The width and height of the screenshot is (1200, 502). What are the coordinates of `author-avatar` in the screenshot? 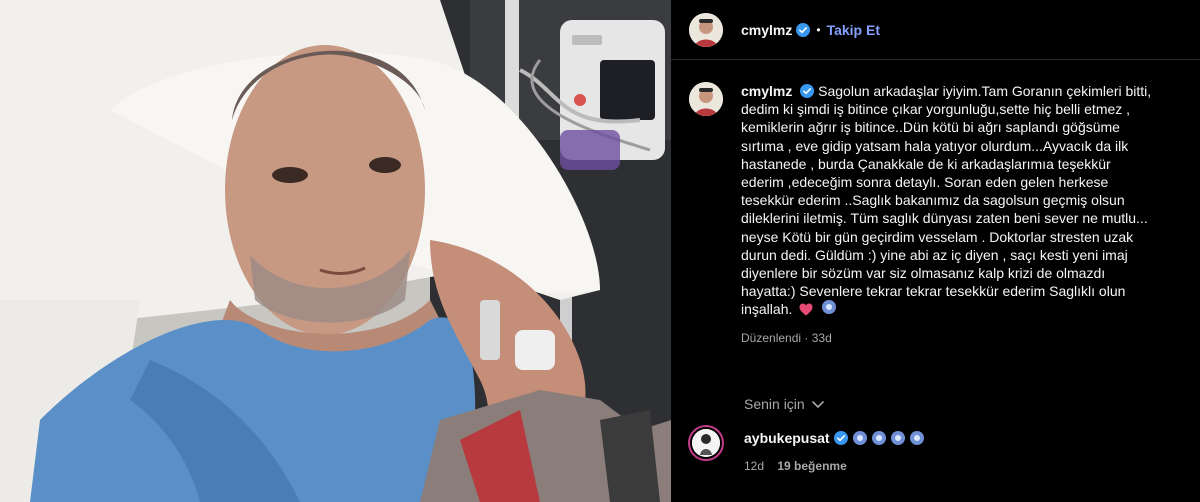 It's located at (706, 29).